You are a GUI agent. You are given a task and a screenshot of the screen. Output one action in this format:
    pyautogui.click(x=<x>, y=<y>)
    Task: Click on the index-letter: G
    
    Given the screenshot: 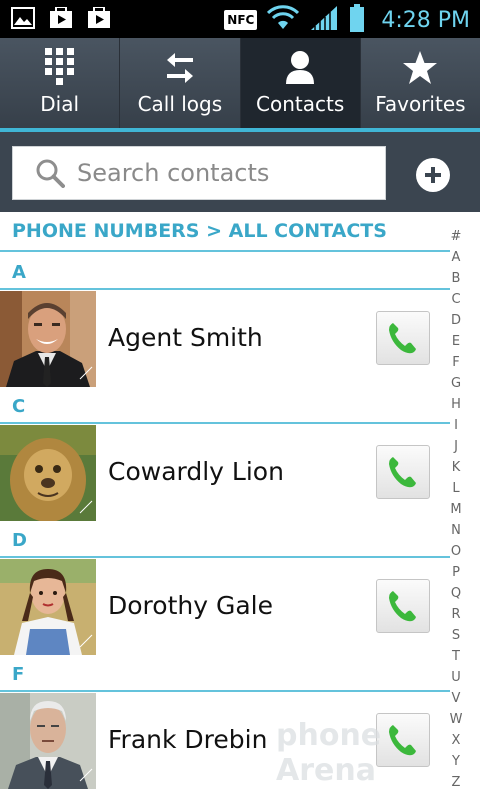 What is the action you would take?
    pyautogui.click(x=456, y=383)
    